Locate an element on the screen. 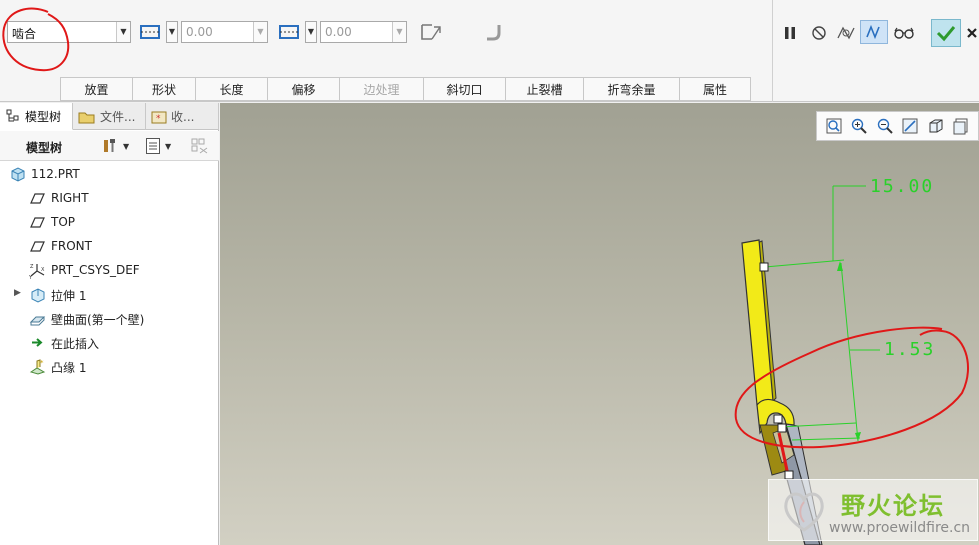  watermark-logo-icon is located at coordinates (804, 512).